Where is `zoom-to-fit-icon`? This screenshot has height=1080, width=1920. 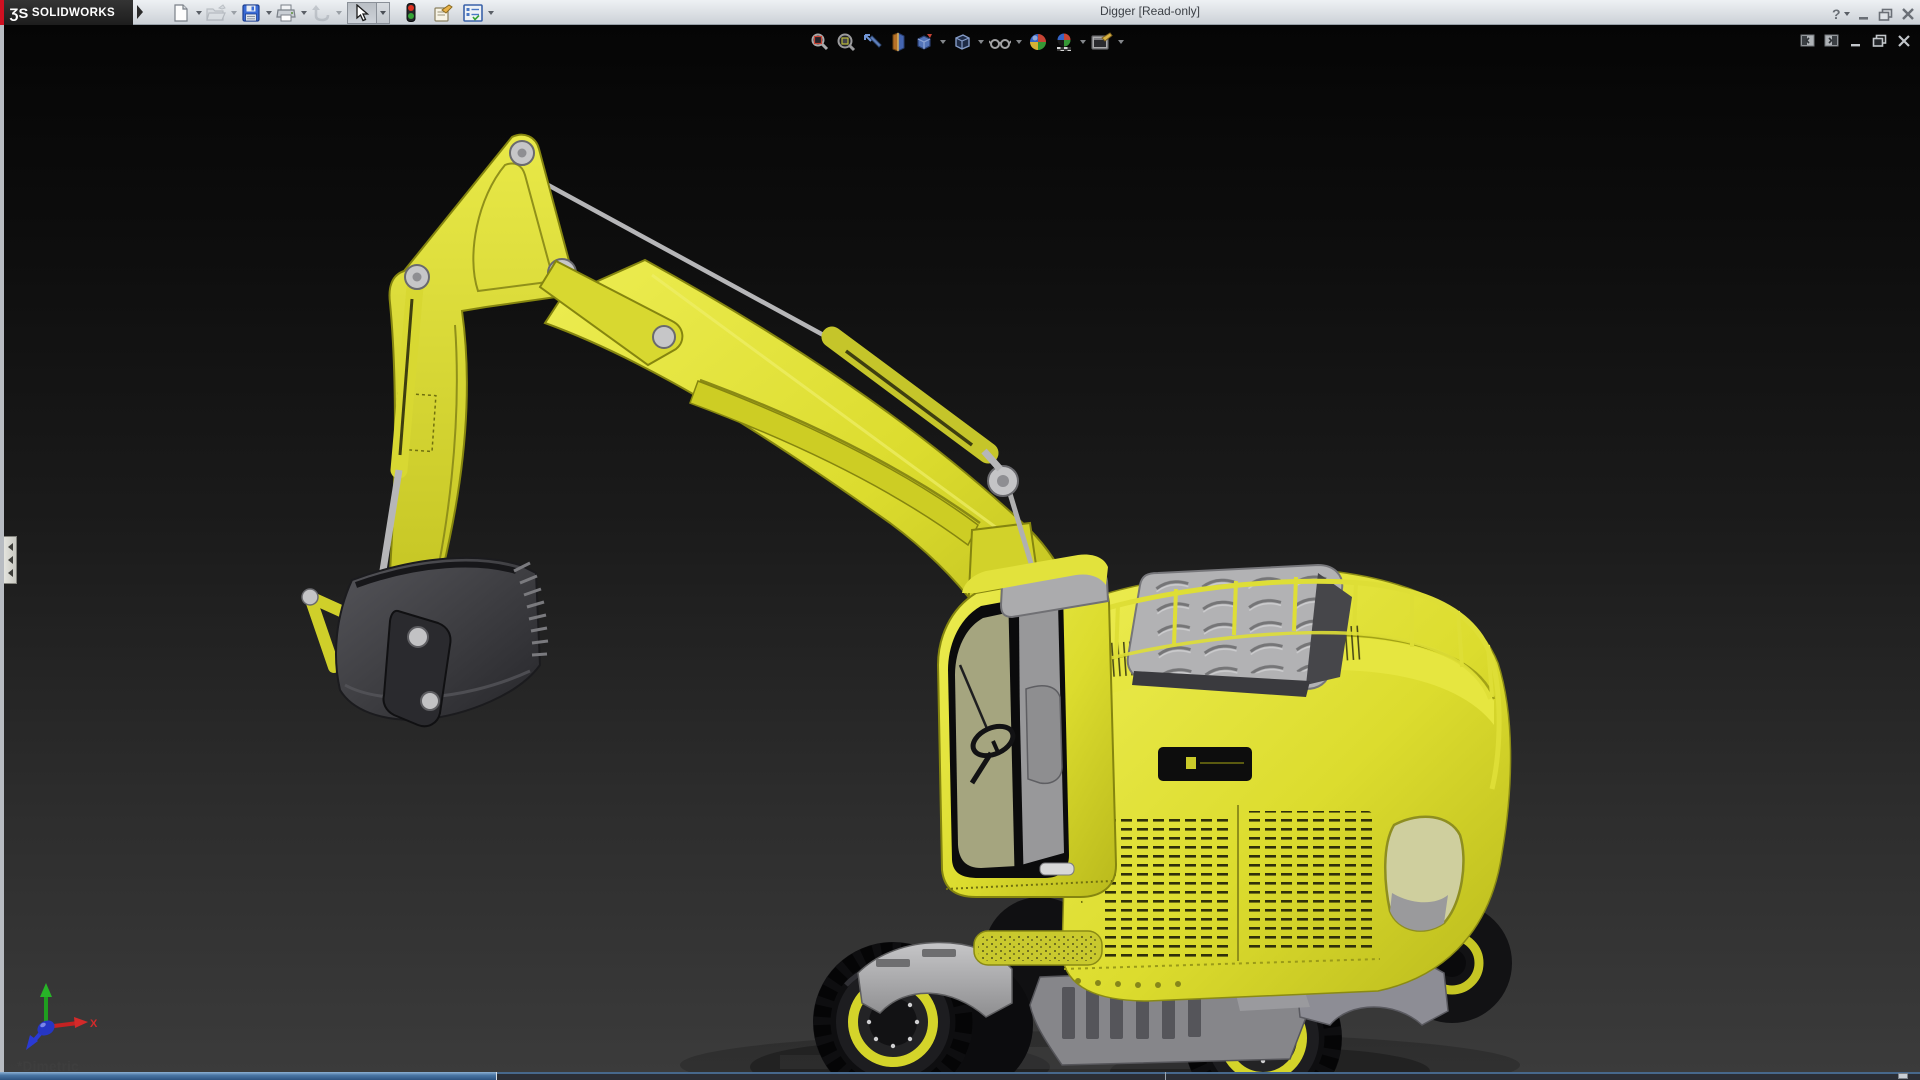 zoom-to-fit-icon is located at coordinates (820, 42).